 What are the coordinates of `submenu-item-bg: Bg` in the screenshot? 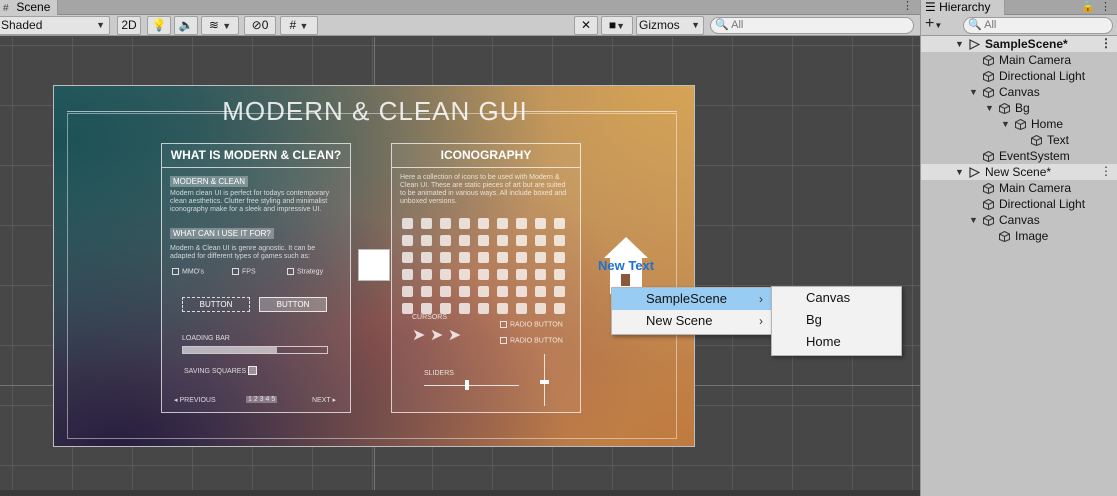 It's located at (836, 320).